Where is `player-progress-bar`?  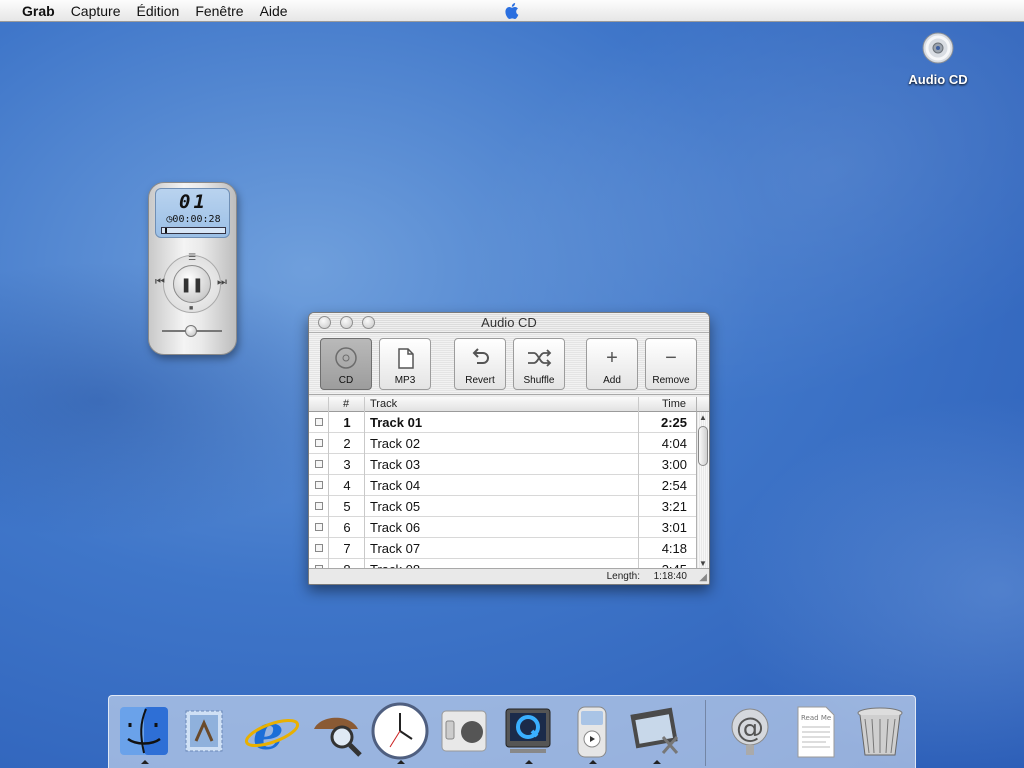 player-progress-bar is located at coordinates (193, 230).